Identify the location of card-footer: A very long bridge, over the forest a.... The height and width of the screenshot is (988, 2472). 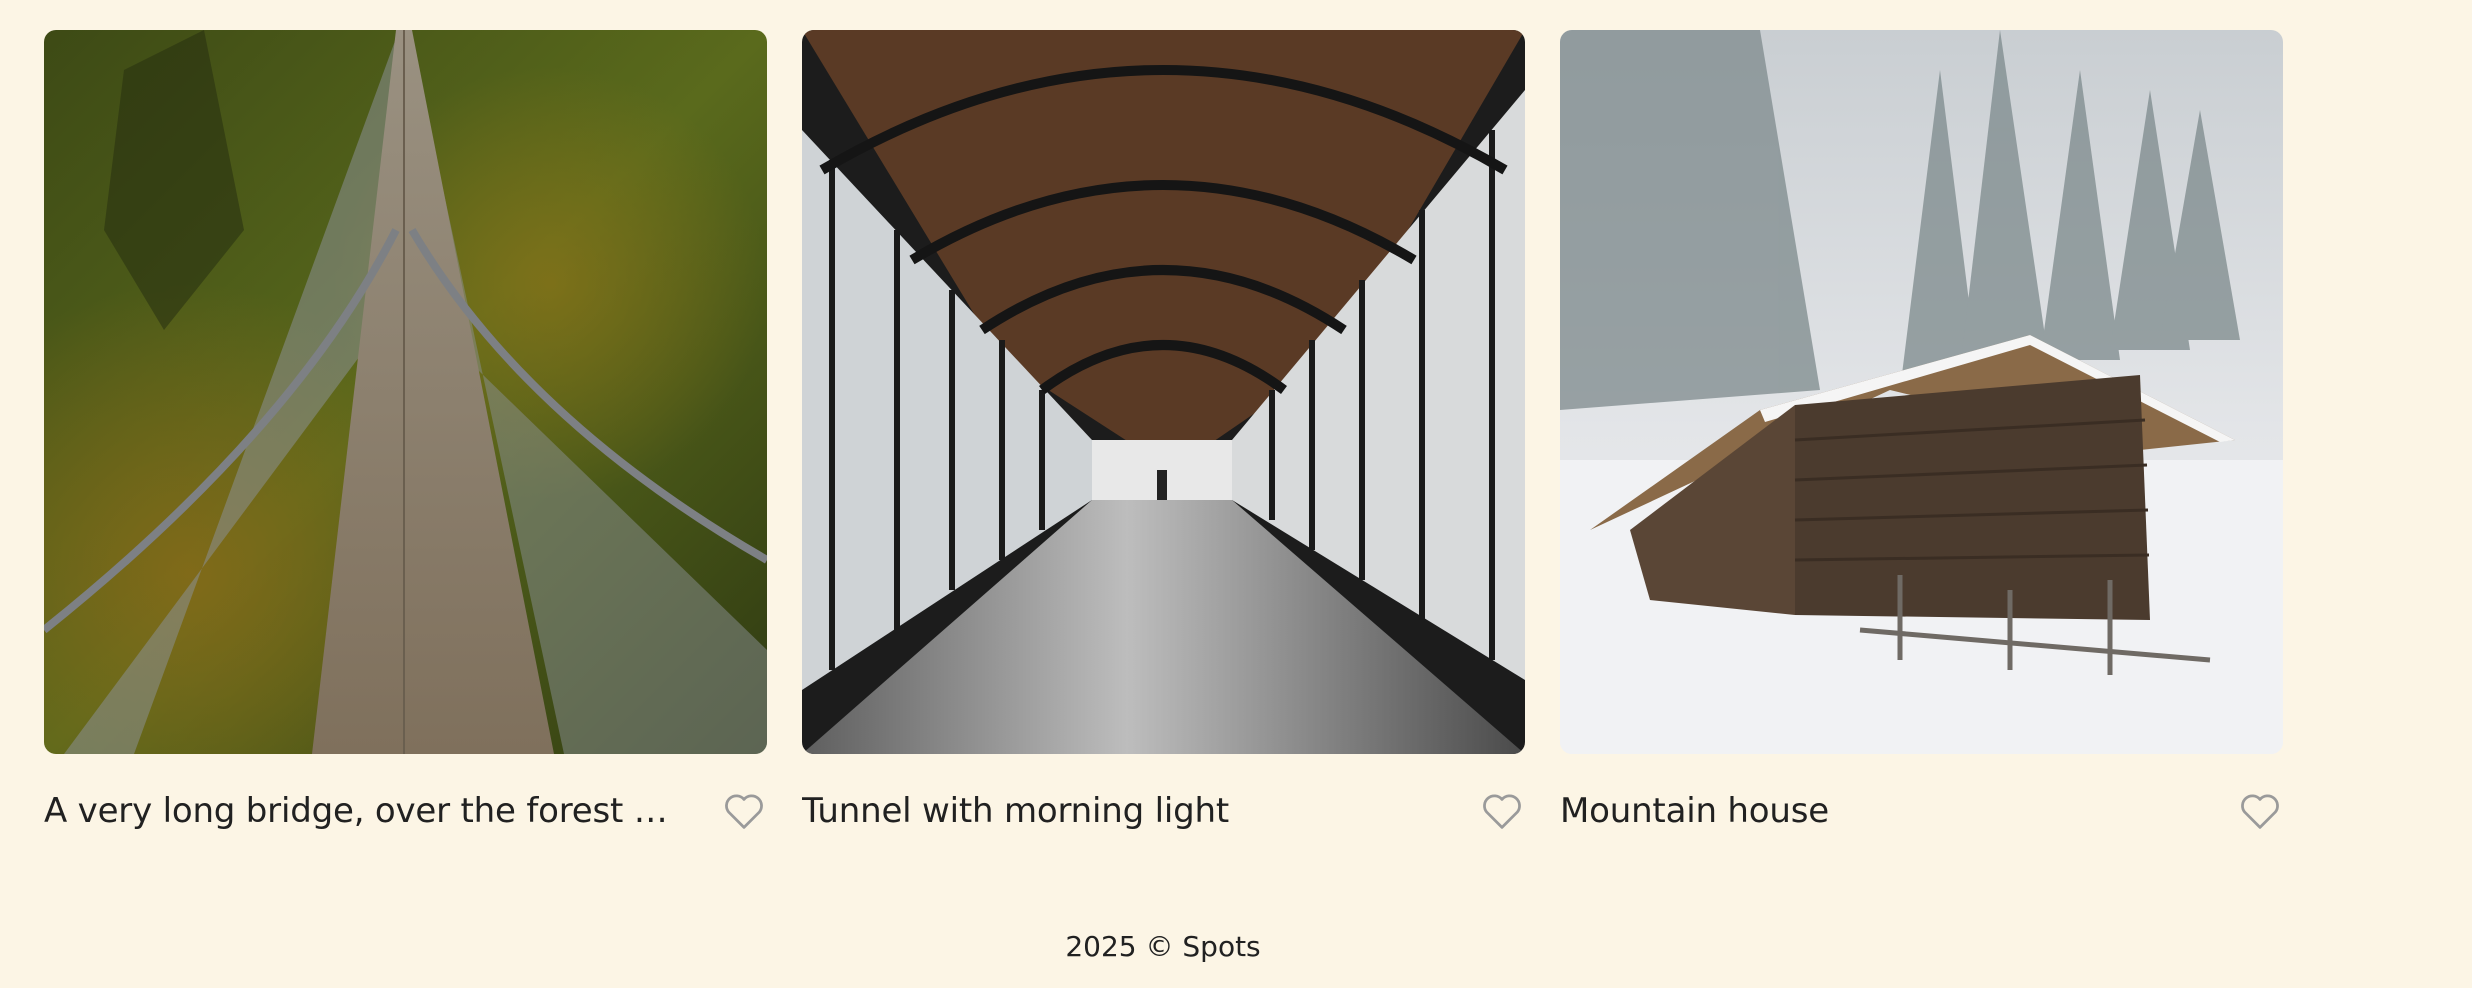
(405, 811).